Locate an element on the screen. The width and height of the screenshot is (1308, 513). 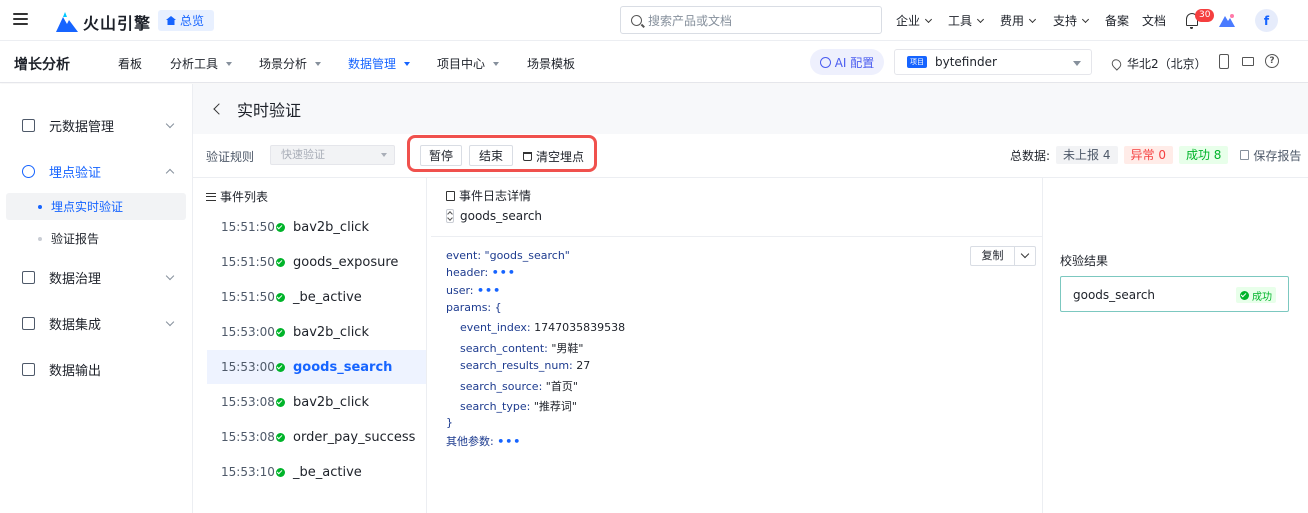
logo-text: 火山引擎 is located at coordinates (117, 23).